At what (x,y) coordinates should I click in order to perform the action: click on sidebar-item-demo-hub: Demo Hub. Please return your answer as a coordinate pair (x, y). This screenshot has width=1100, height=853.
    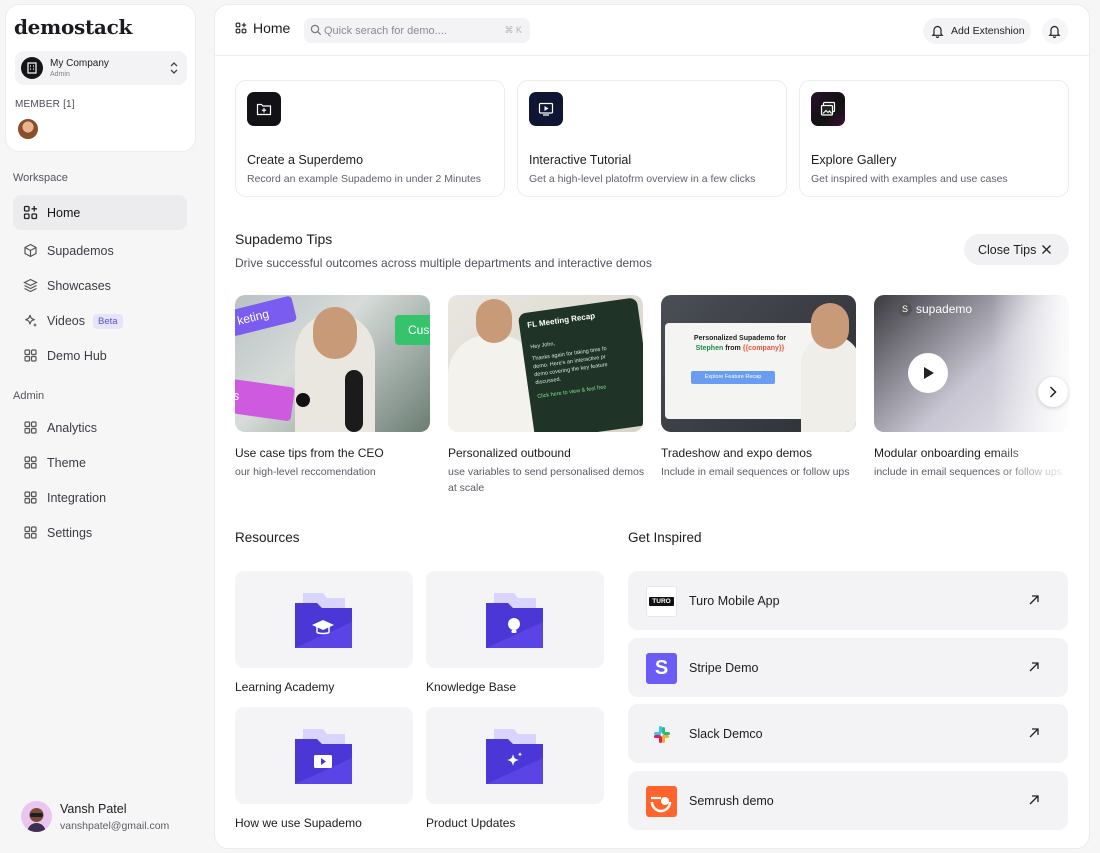
    Looking at the image, I should click on (100, 355).